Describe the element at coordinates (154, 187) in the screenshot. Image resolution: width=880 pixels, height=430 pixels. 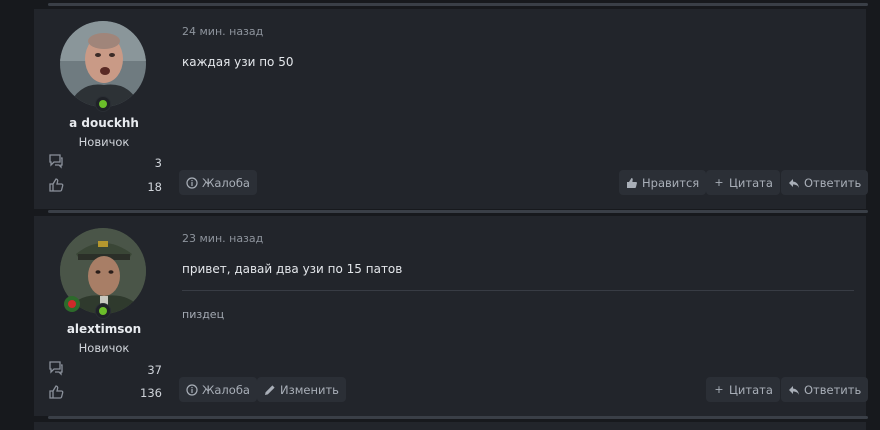
I see `likes-count: 18` at that location.